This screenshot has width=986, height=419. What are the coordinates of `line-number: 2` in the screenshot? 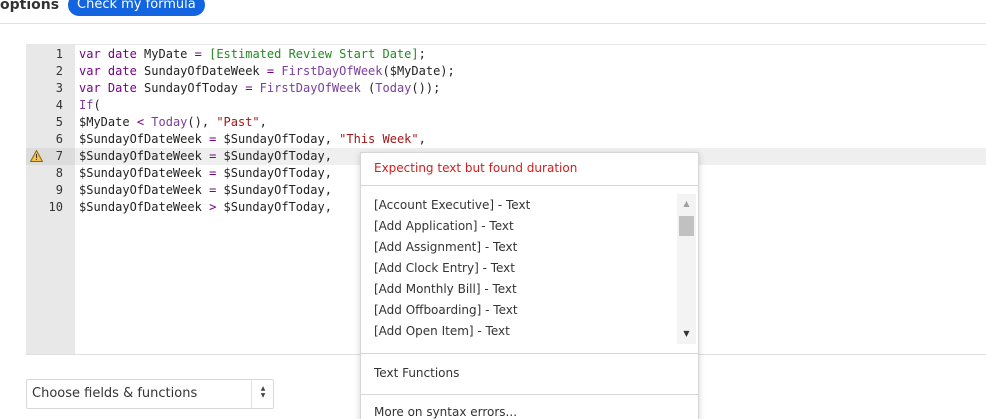 It's located at (59, 71).